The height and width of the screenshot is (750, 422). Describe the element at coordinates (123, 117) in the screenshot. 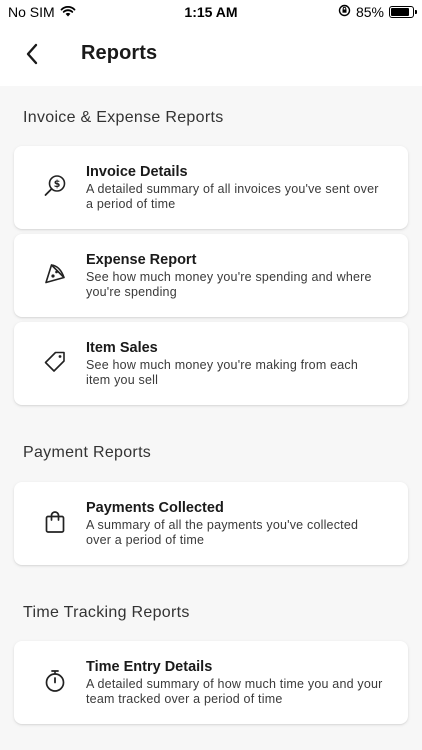

I see `section-title-invoice-expense: Invoice & Expense Reports` at that location.